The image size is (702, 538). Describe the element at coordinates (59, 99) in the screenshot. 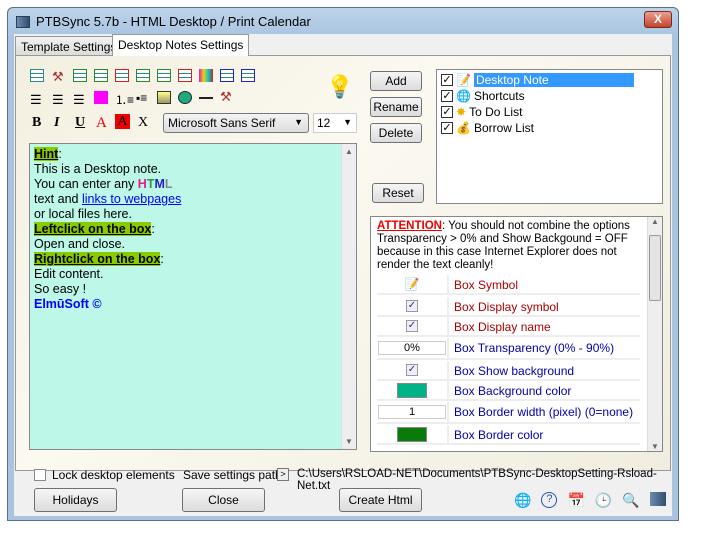

I see `align-center-icon: ☰` at that location.